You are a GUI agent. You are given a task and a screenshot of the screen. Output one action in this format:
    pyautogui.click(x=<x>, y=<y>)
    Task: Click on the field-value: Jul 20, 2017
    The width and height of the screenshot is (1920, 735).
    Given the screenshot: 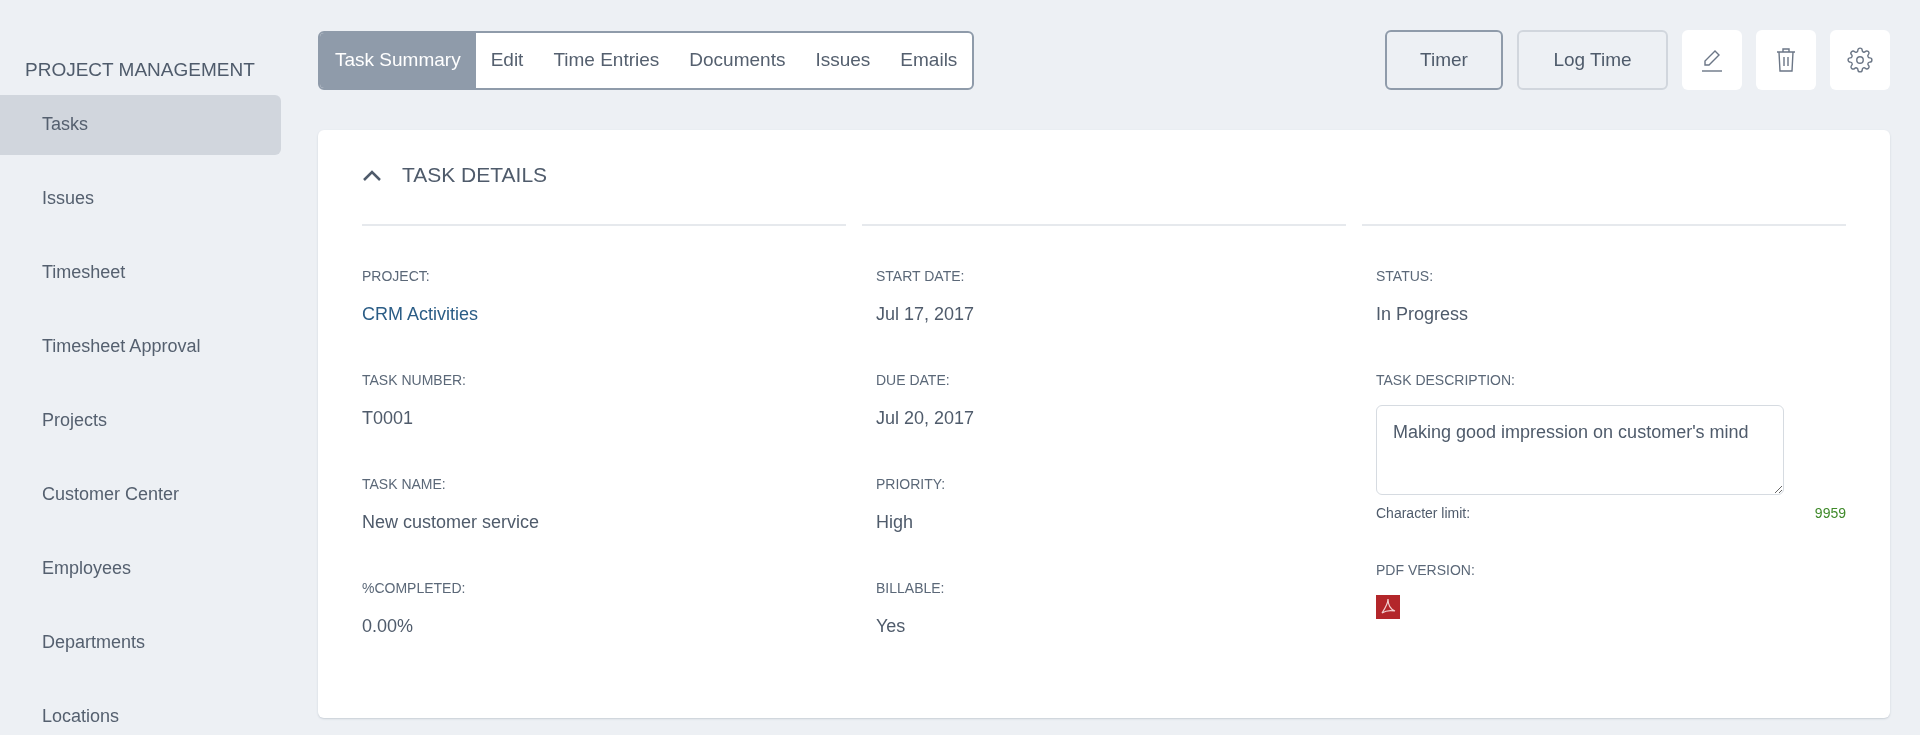 What is the action you would take?
    pyautogui.click(x=926, y=418)
    